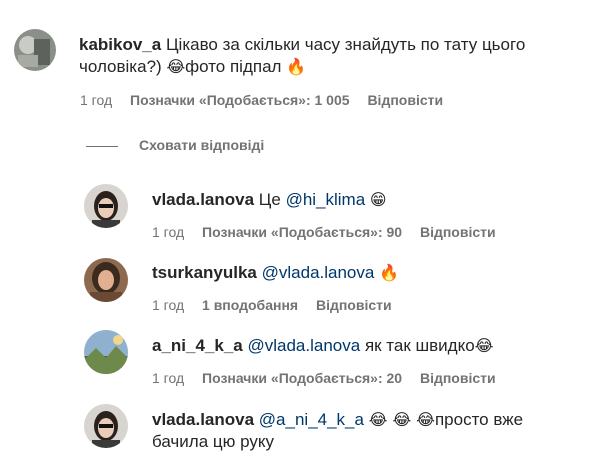 This screenshot has height=460, width=600. I want to click on mention-link: @a_ni_4_k_a, so click(311, 419).